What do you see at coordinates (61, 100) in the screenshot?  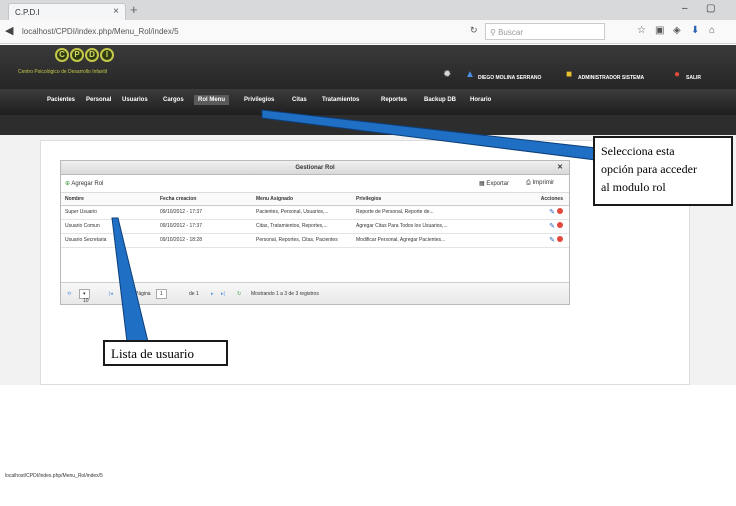 I see `menu-item-pacientes: Pacientes` at bounding box center [61, 100].